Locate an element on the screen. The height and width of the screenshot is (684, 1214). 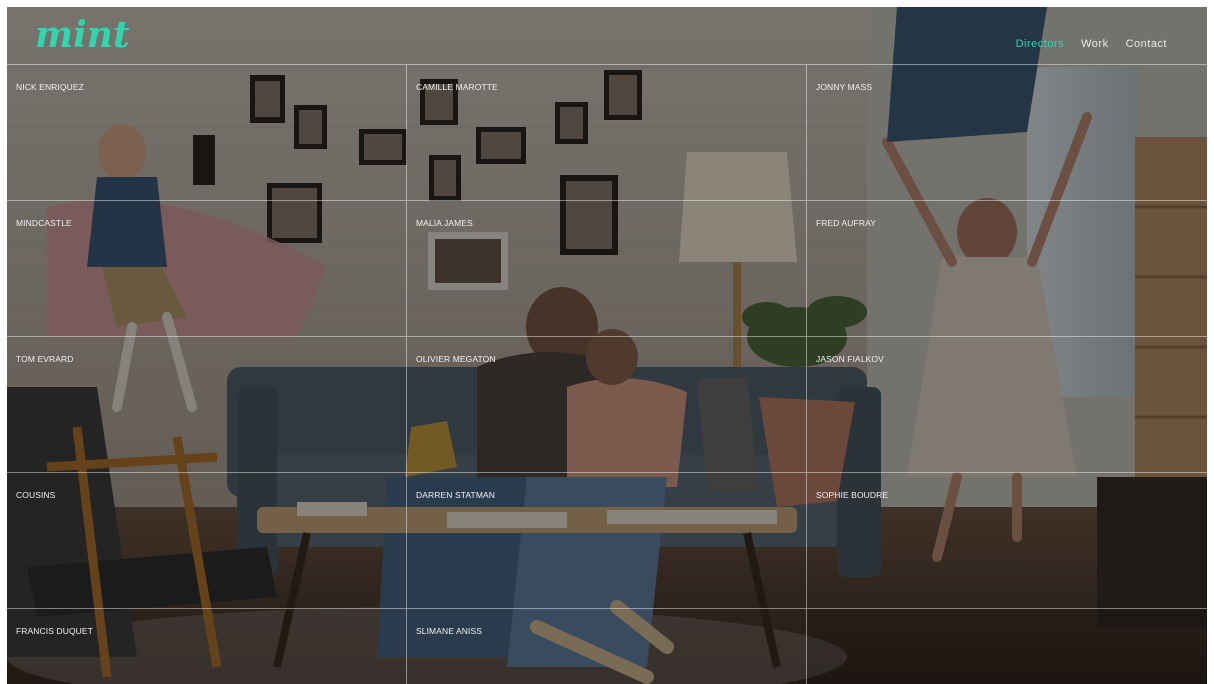
director-tile-slimane-aniss: SLIMANE ANISS is located at coordinates (607, 646).